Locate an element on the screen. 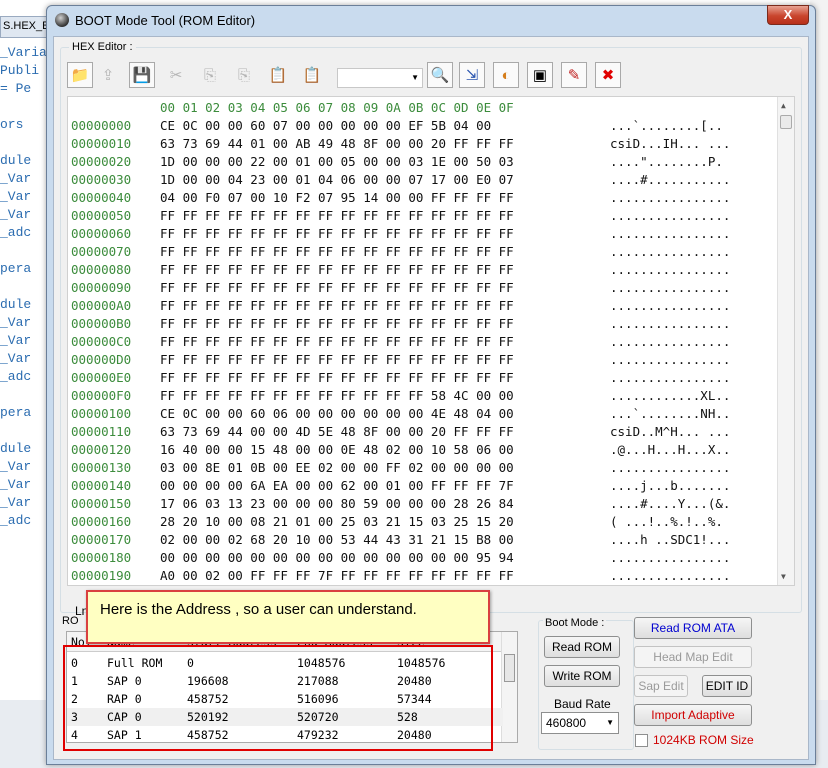 This screenshot has width=828, height=768. open-folder-icon: 📁 is located at coordinates (80, 75).